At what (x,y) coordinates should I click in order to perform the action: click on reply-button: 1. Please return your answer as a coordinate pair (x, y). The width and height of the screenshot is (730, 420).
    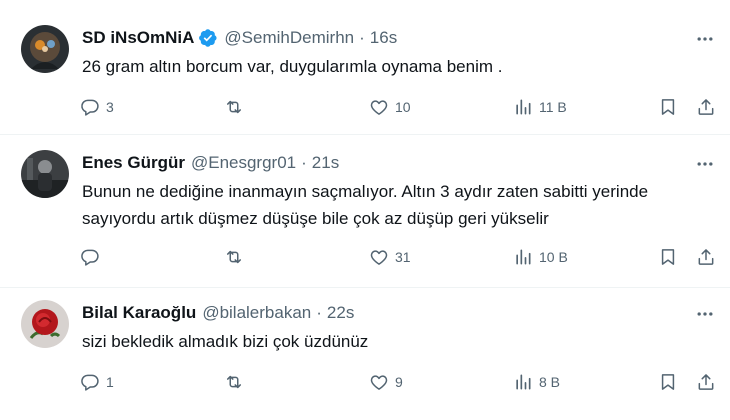
    Looking at the image, I should click on (97, 382).